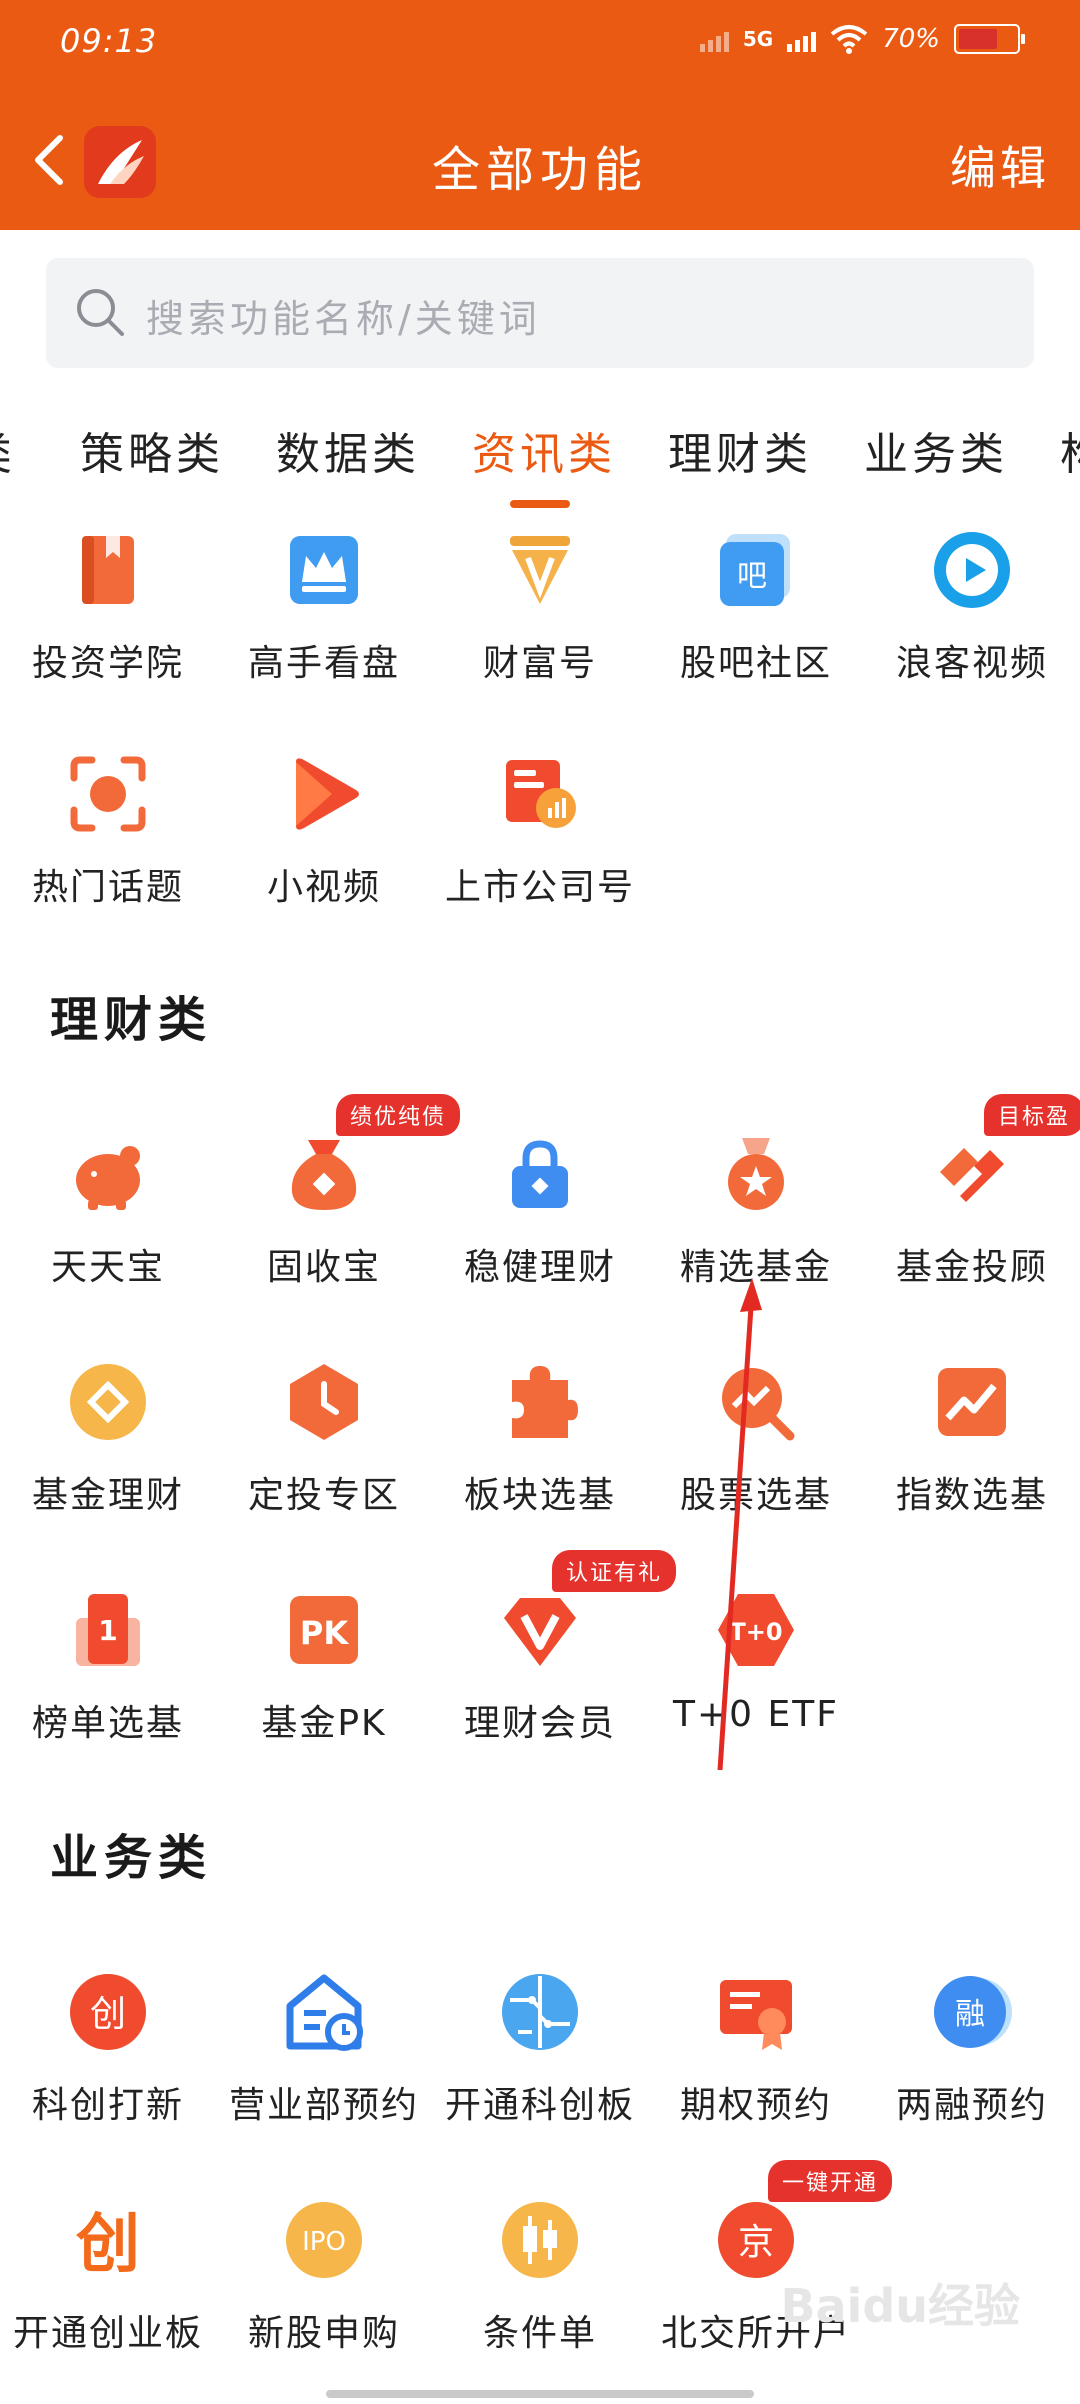 This screenshot has height=2404, width=1080. Describe the element at coordinates (100, 312) in the screenshot. I see `search-icon` at that location.